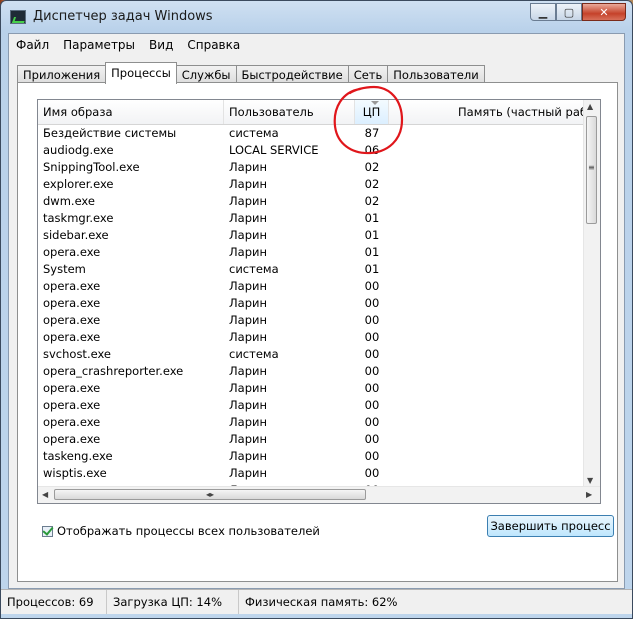 This screenshot has width=633, height=619. Describe the element at coordinates (32, 45) in the screenshot. I see `menu-file: Файл` at that location.